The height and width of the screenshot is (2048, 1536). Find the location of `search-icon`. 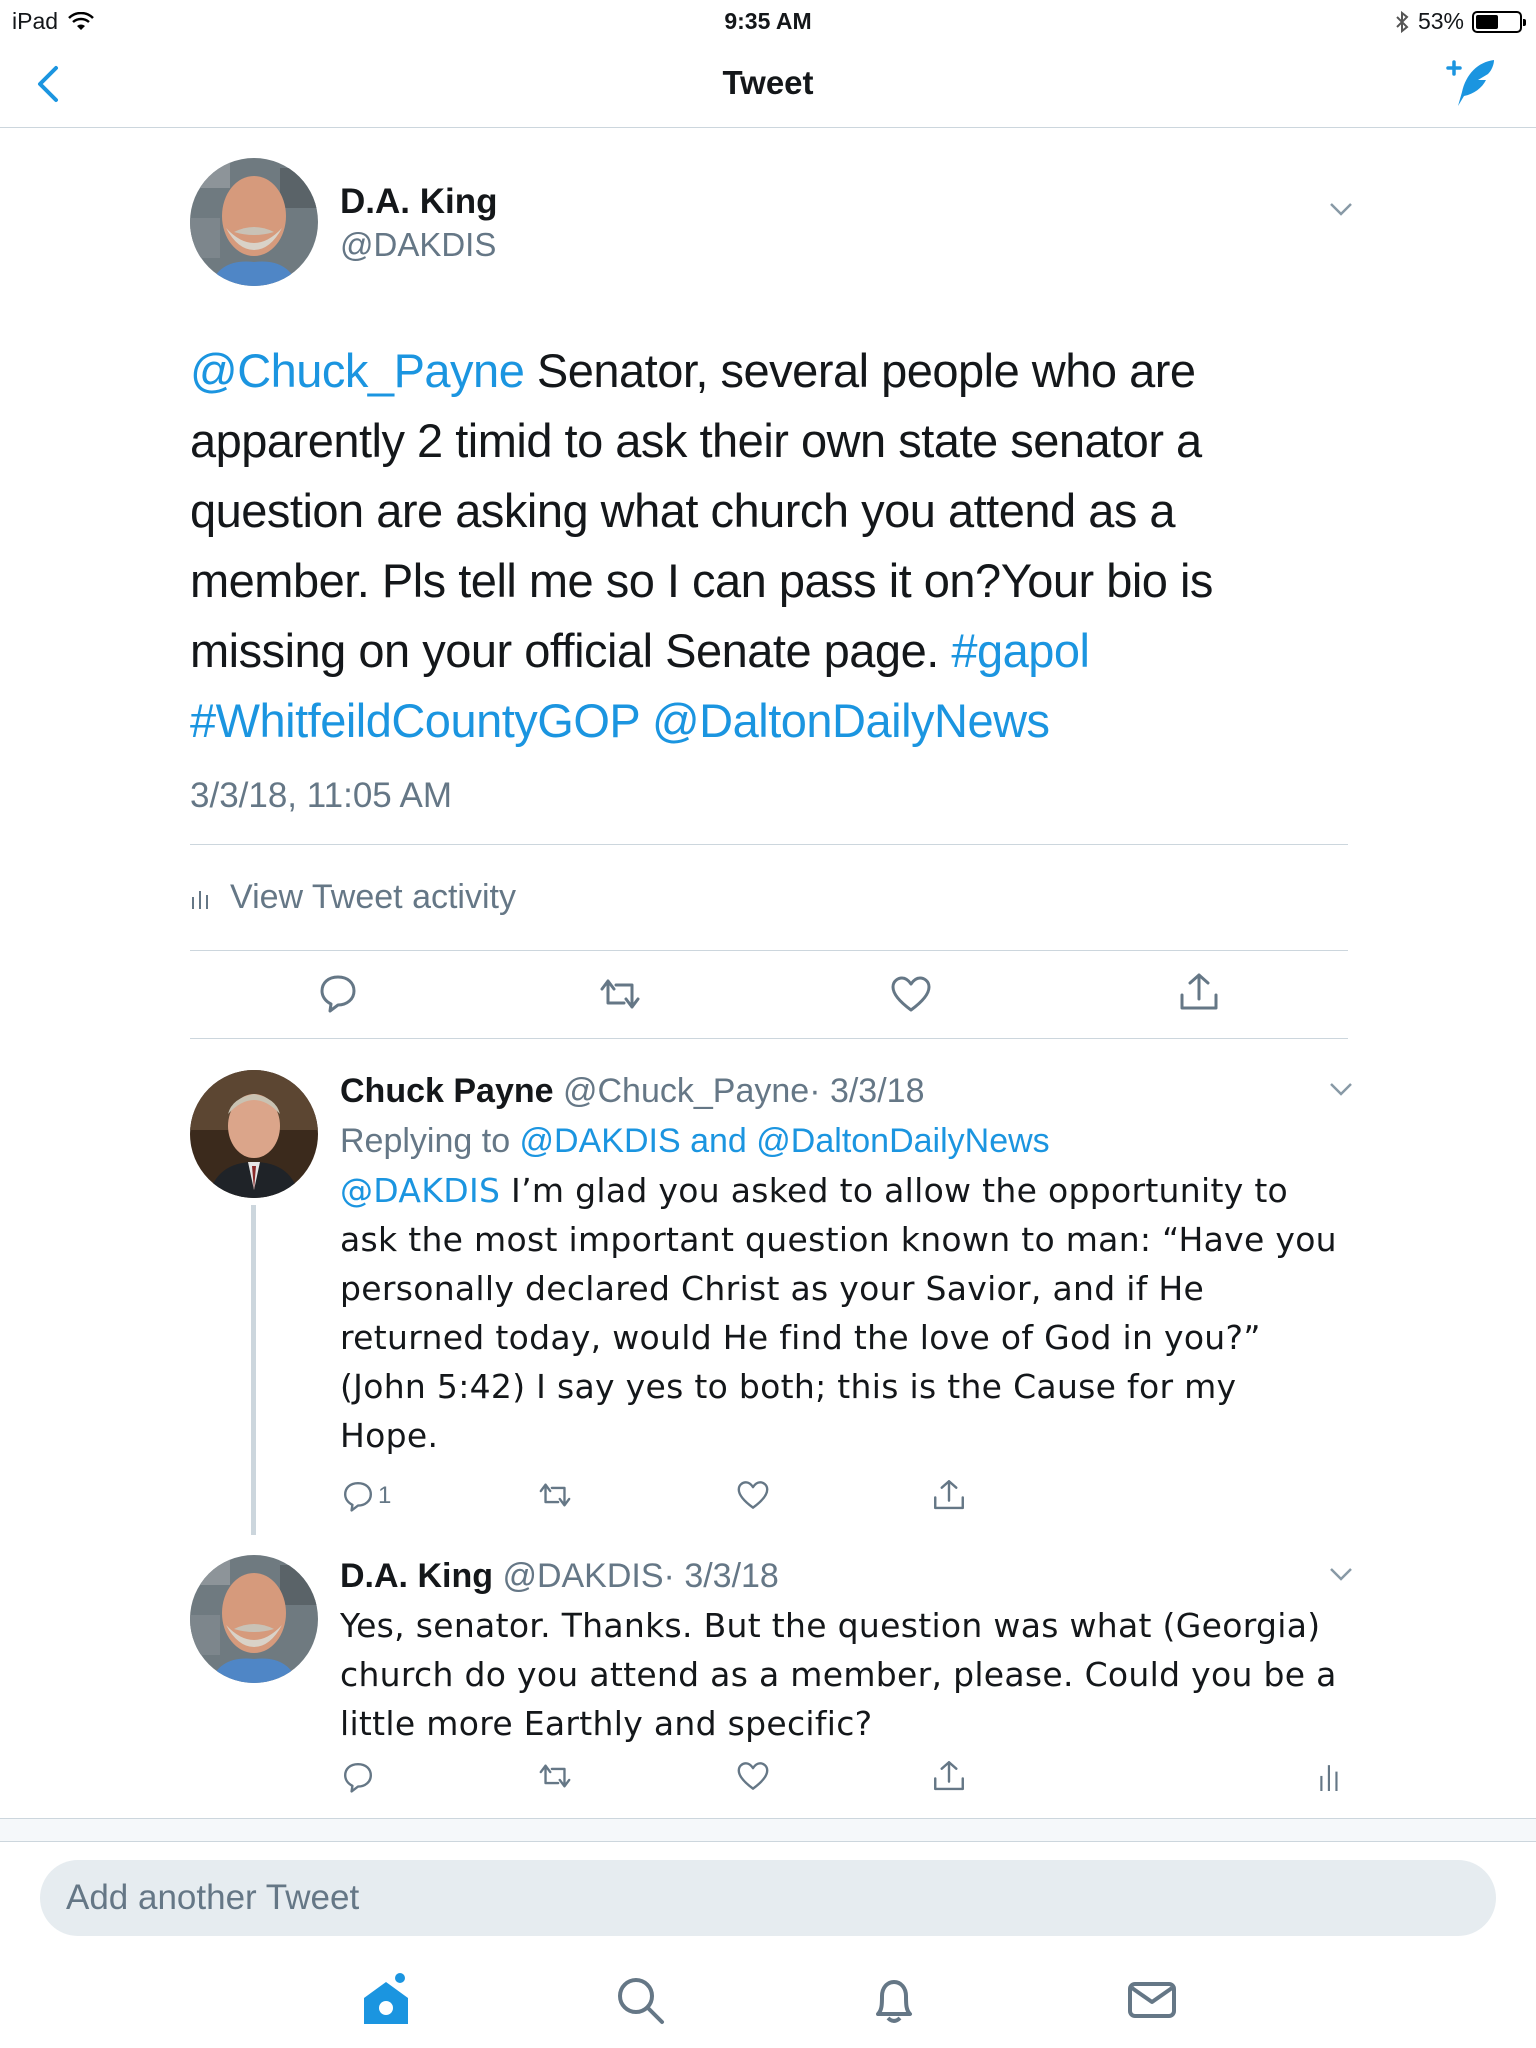

search-icon is located at coordinates (640, 2000).